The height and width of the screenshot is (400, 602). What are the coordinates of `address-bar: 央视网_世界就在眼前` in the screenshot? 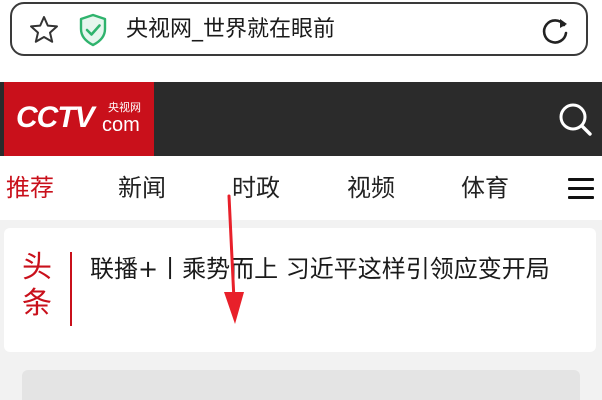 It's located at (299, 29).